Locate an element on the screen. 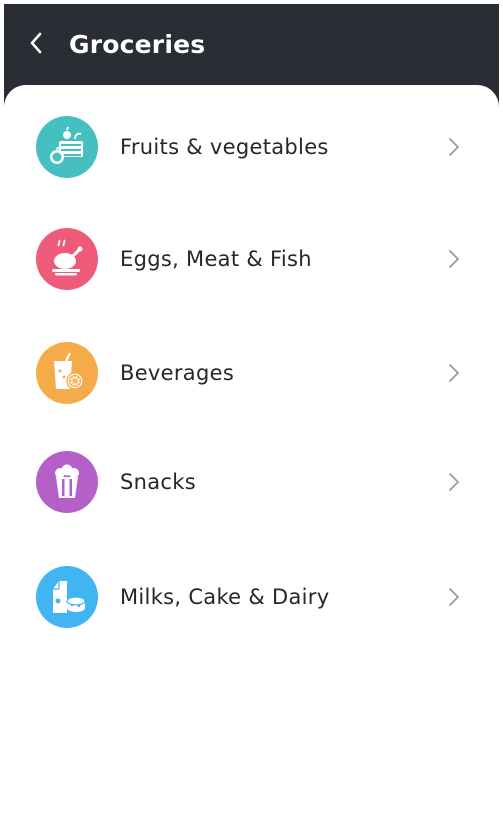 The height and width of the screenshot is (835, 503). juice-glass-icon is located at coordinates (67, 373).